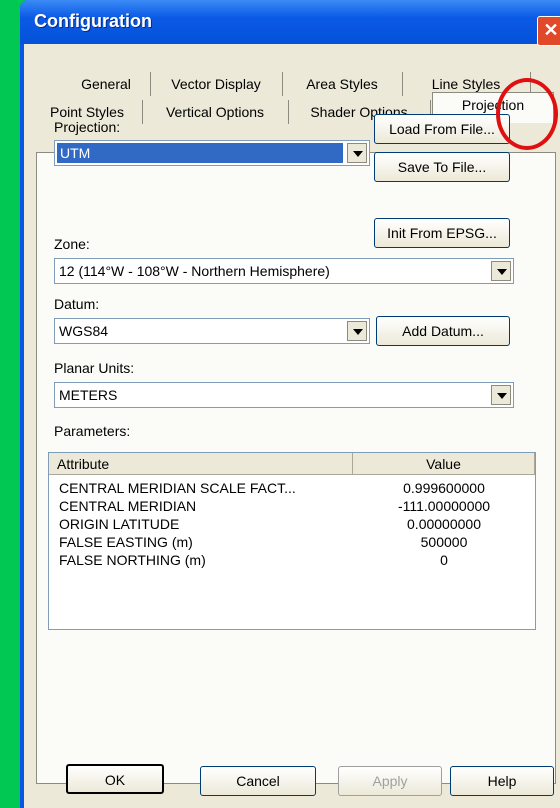  Describe the element at coordinates (444, 542) in the screenshot. I see `value-cell: 500000` at that location.